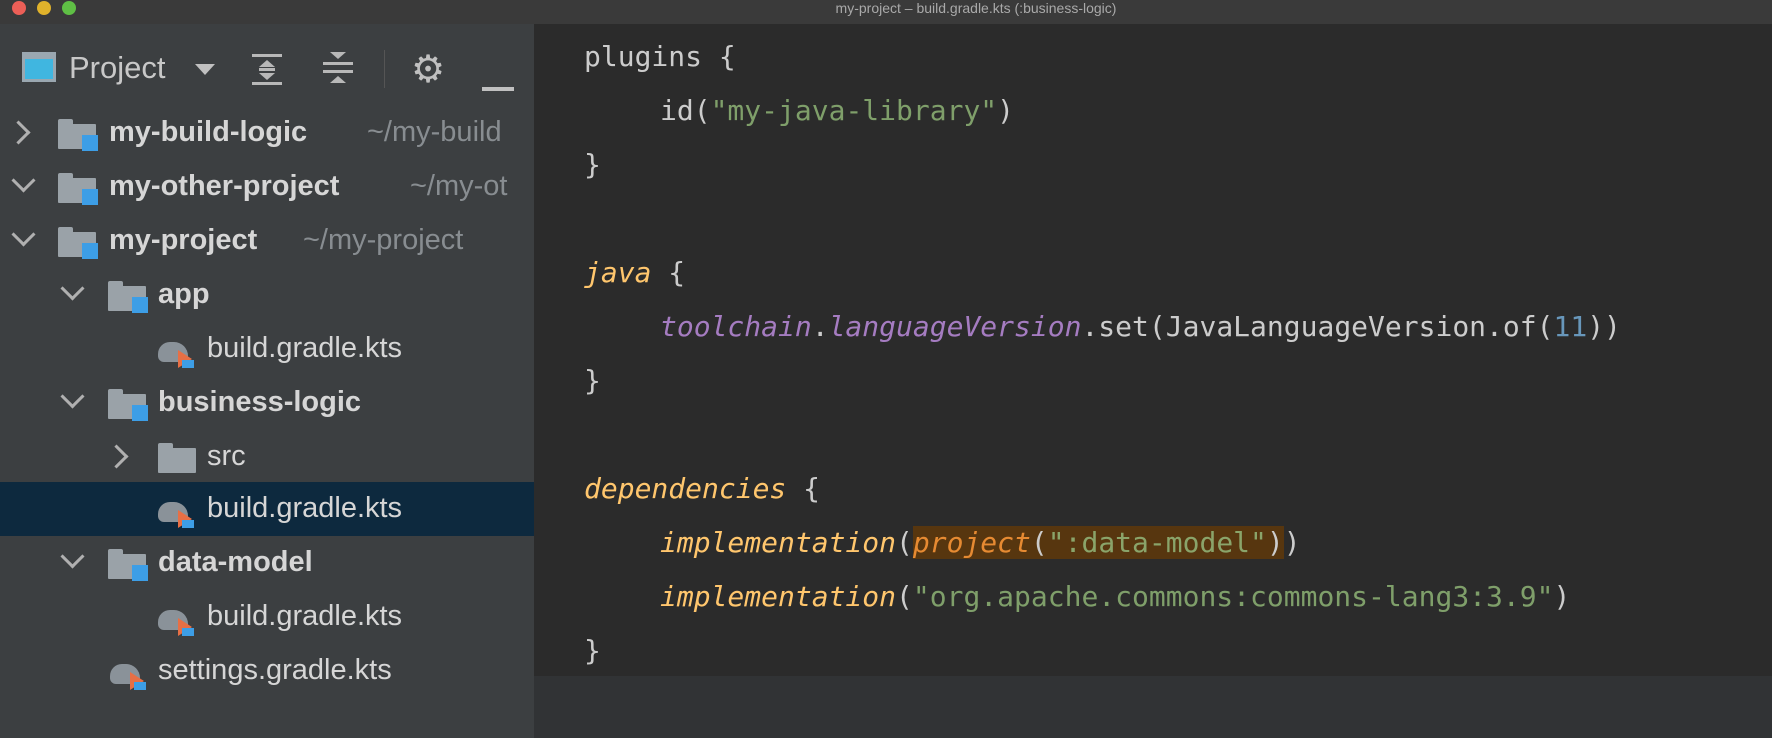 This screenshot has width=1772, height=738. What do you see at coordinates (971, 542) in the screenshot?
I see `highlighted-reference: project` at bounding box center [971, 542].